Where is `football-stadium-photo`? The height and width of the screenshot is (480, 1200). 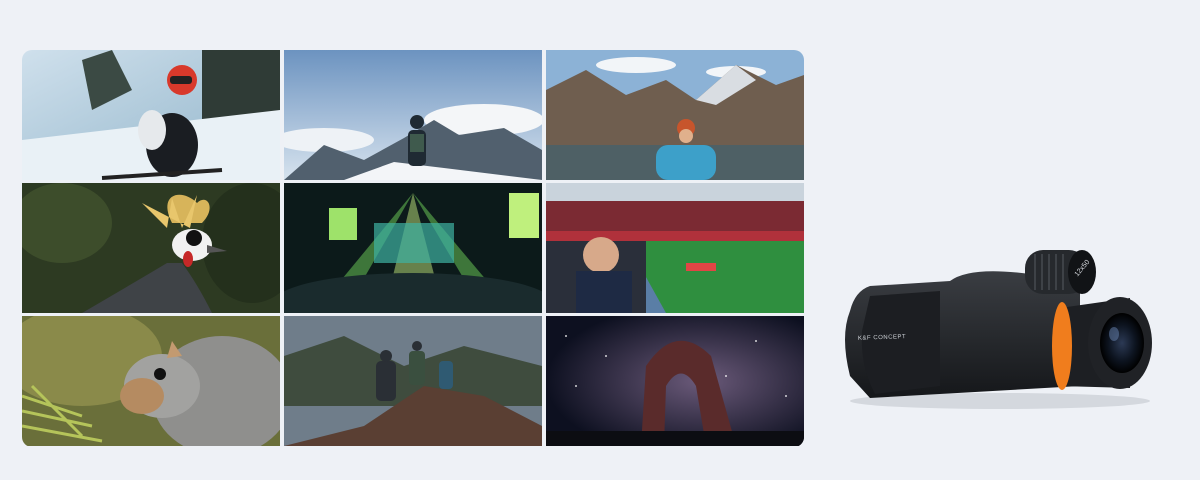 football-stadium-photo is located at coordinates (675, 248).